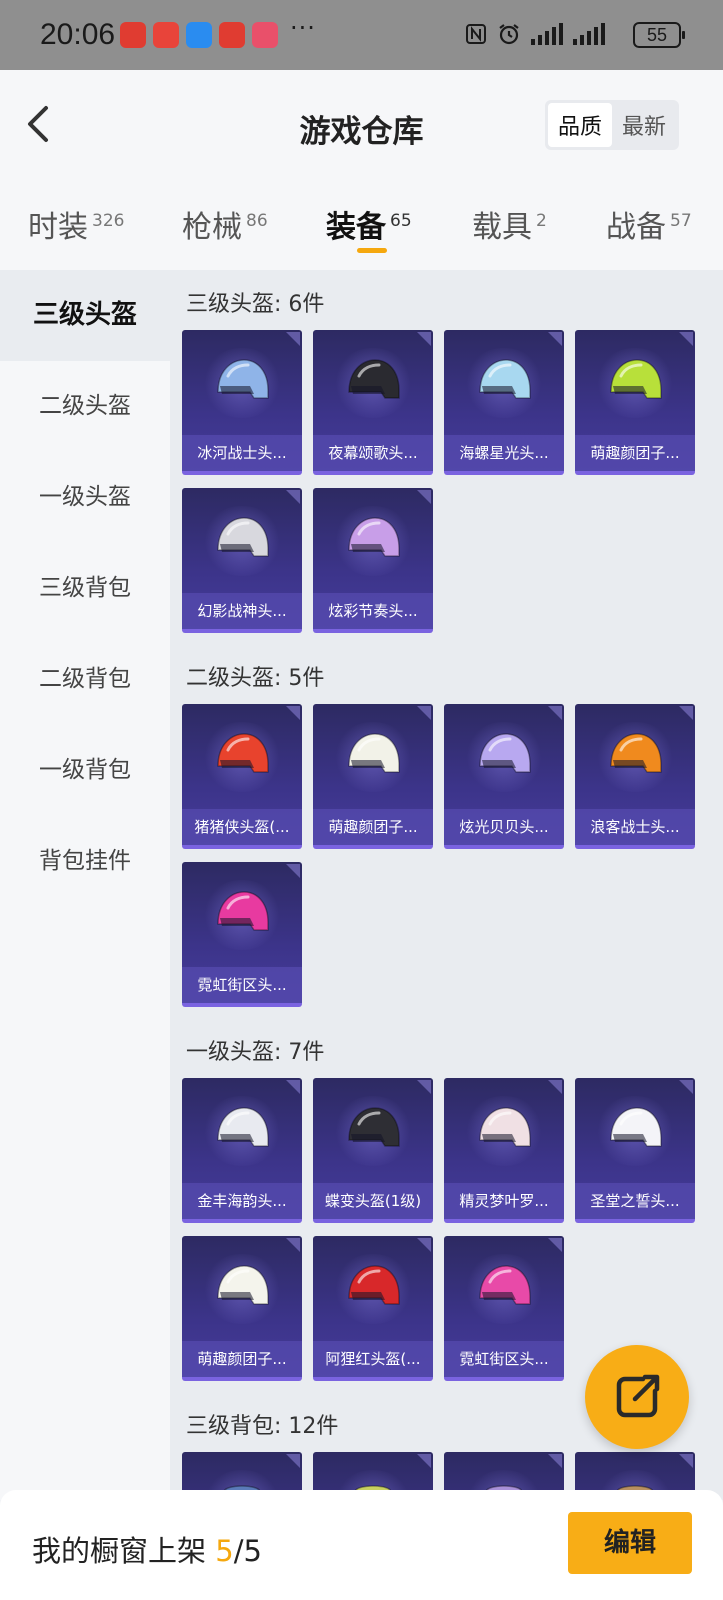 The width and height of the screenshot is (723, 1600). What do you see at coordinates (547, 34) in the screenshot?
I see `signal-icon` at bounding box center [547, 34].